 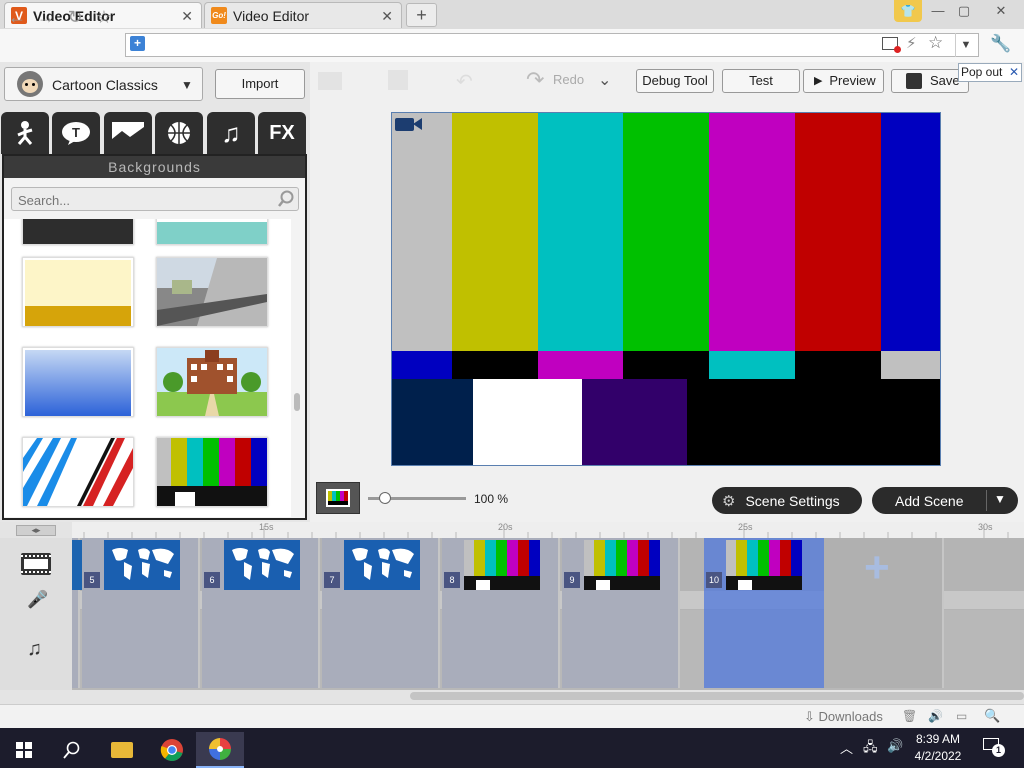 I want to click on zoom-value: 100 %, so click(x=491, y=499).